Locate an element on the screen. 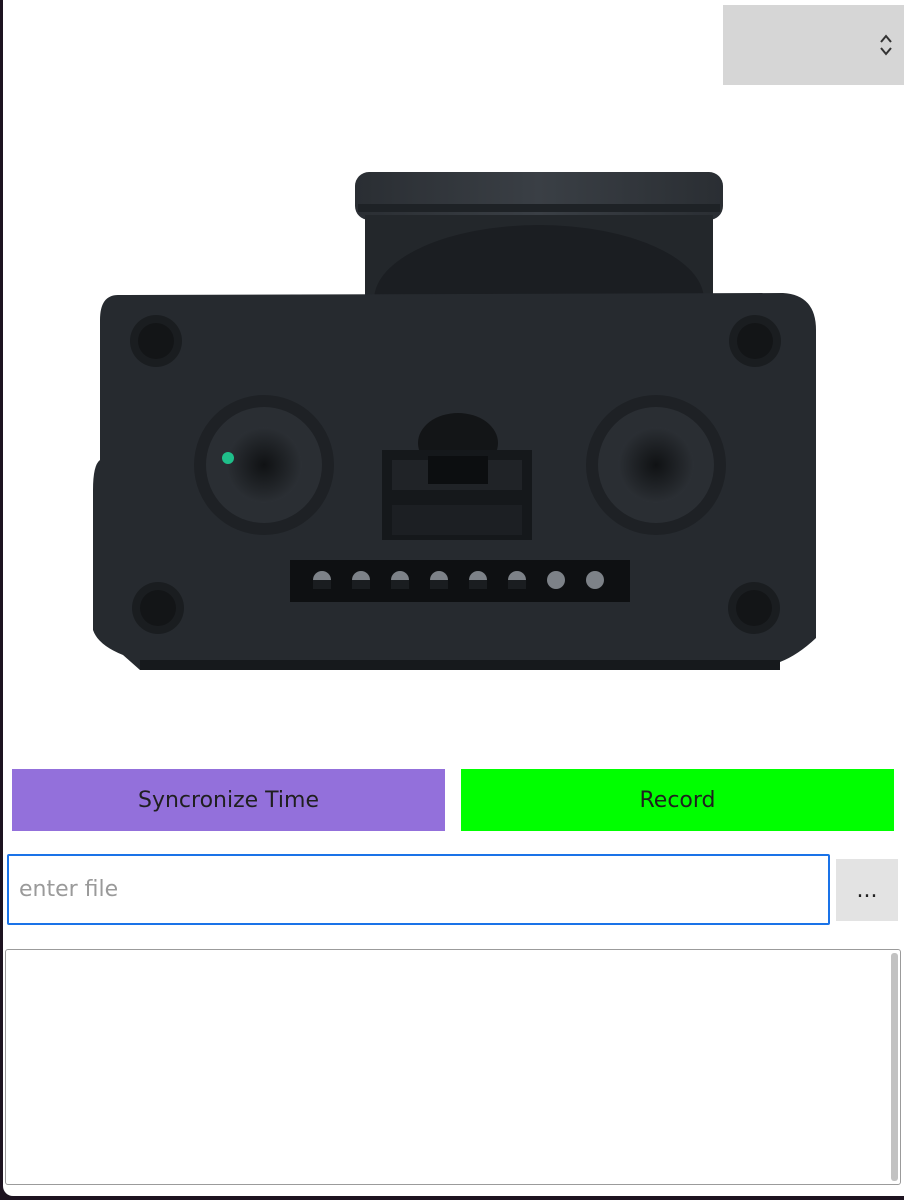  up-down-chevron-icon is located at coordinates (886, 45).